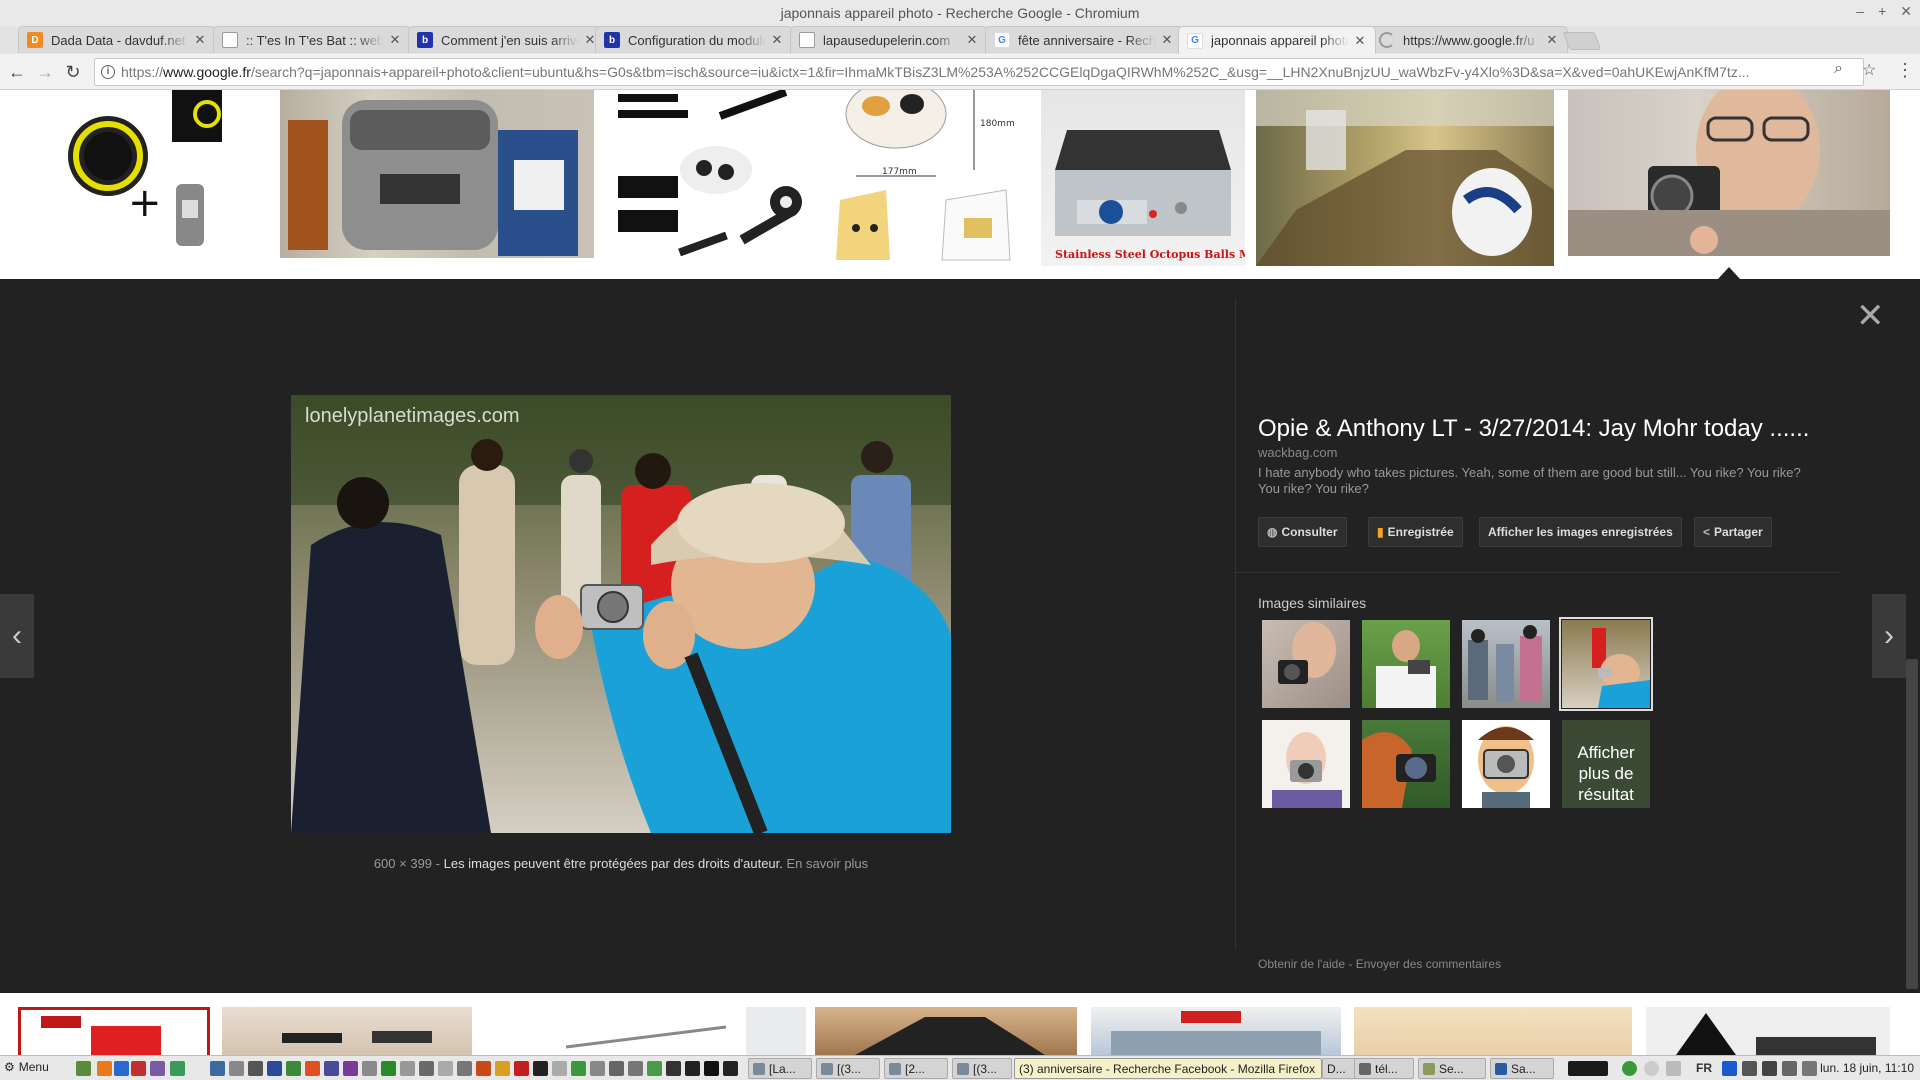 Image resolution: width=1920 pixels, height=1080 pixels. I want to click on shield-icon, so click(1629, 1068).